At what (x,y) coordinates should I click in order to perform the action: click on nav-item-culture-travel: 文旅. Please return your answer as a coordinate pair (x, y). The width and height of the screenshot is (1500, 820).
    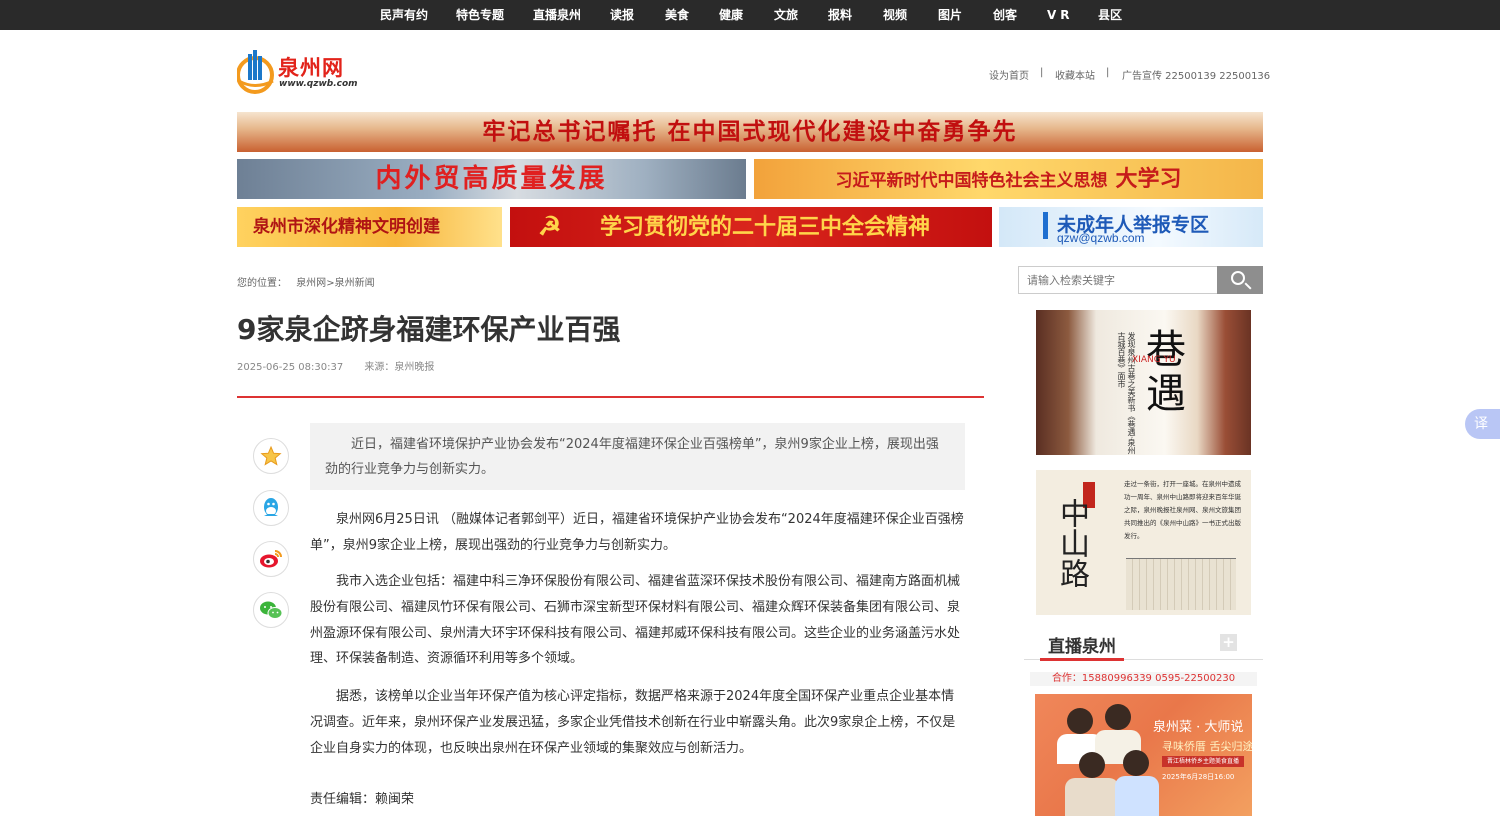
    Looking at the image, I should click on (786, 15).